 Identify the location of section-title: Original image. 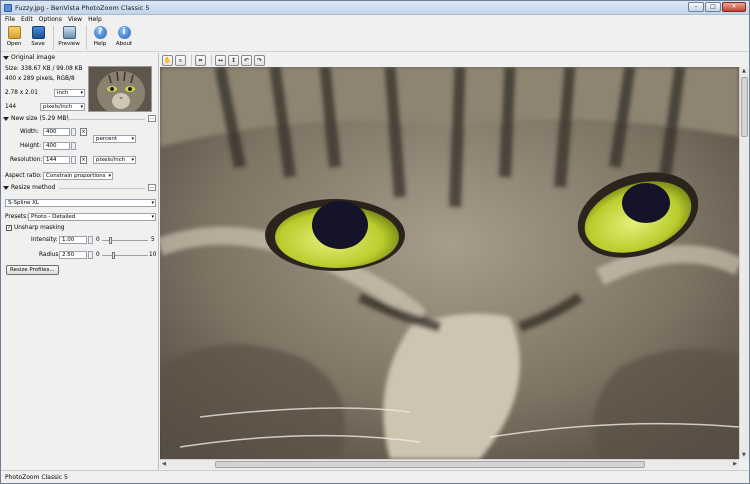
(33, 57).